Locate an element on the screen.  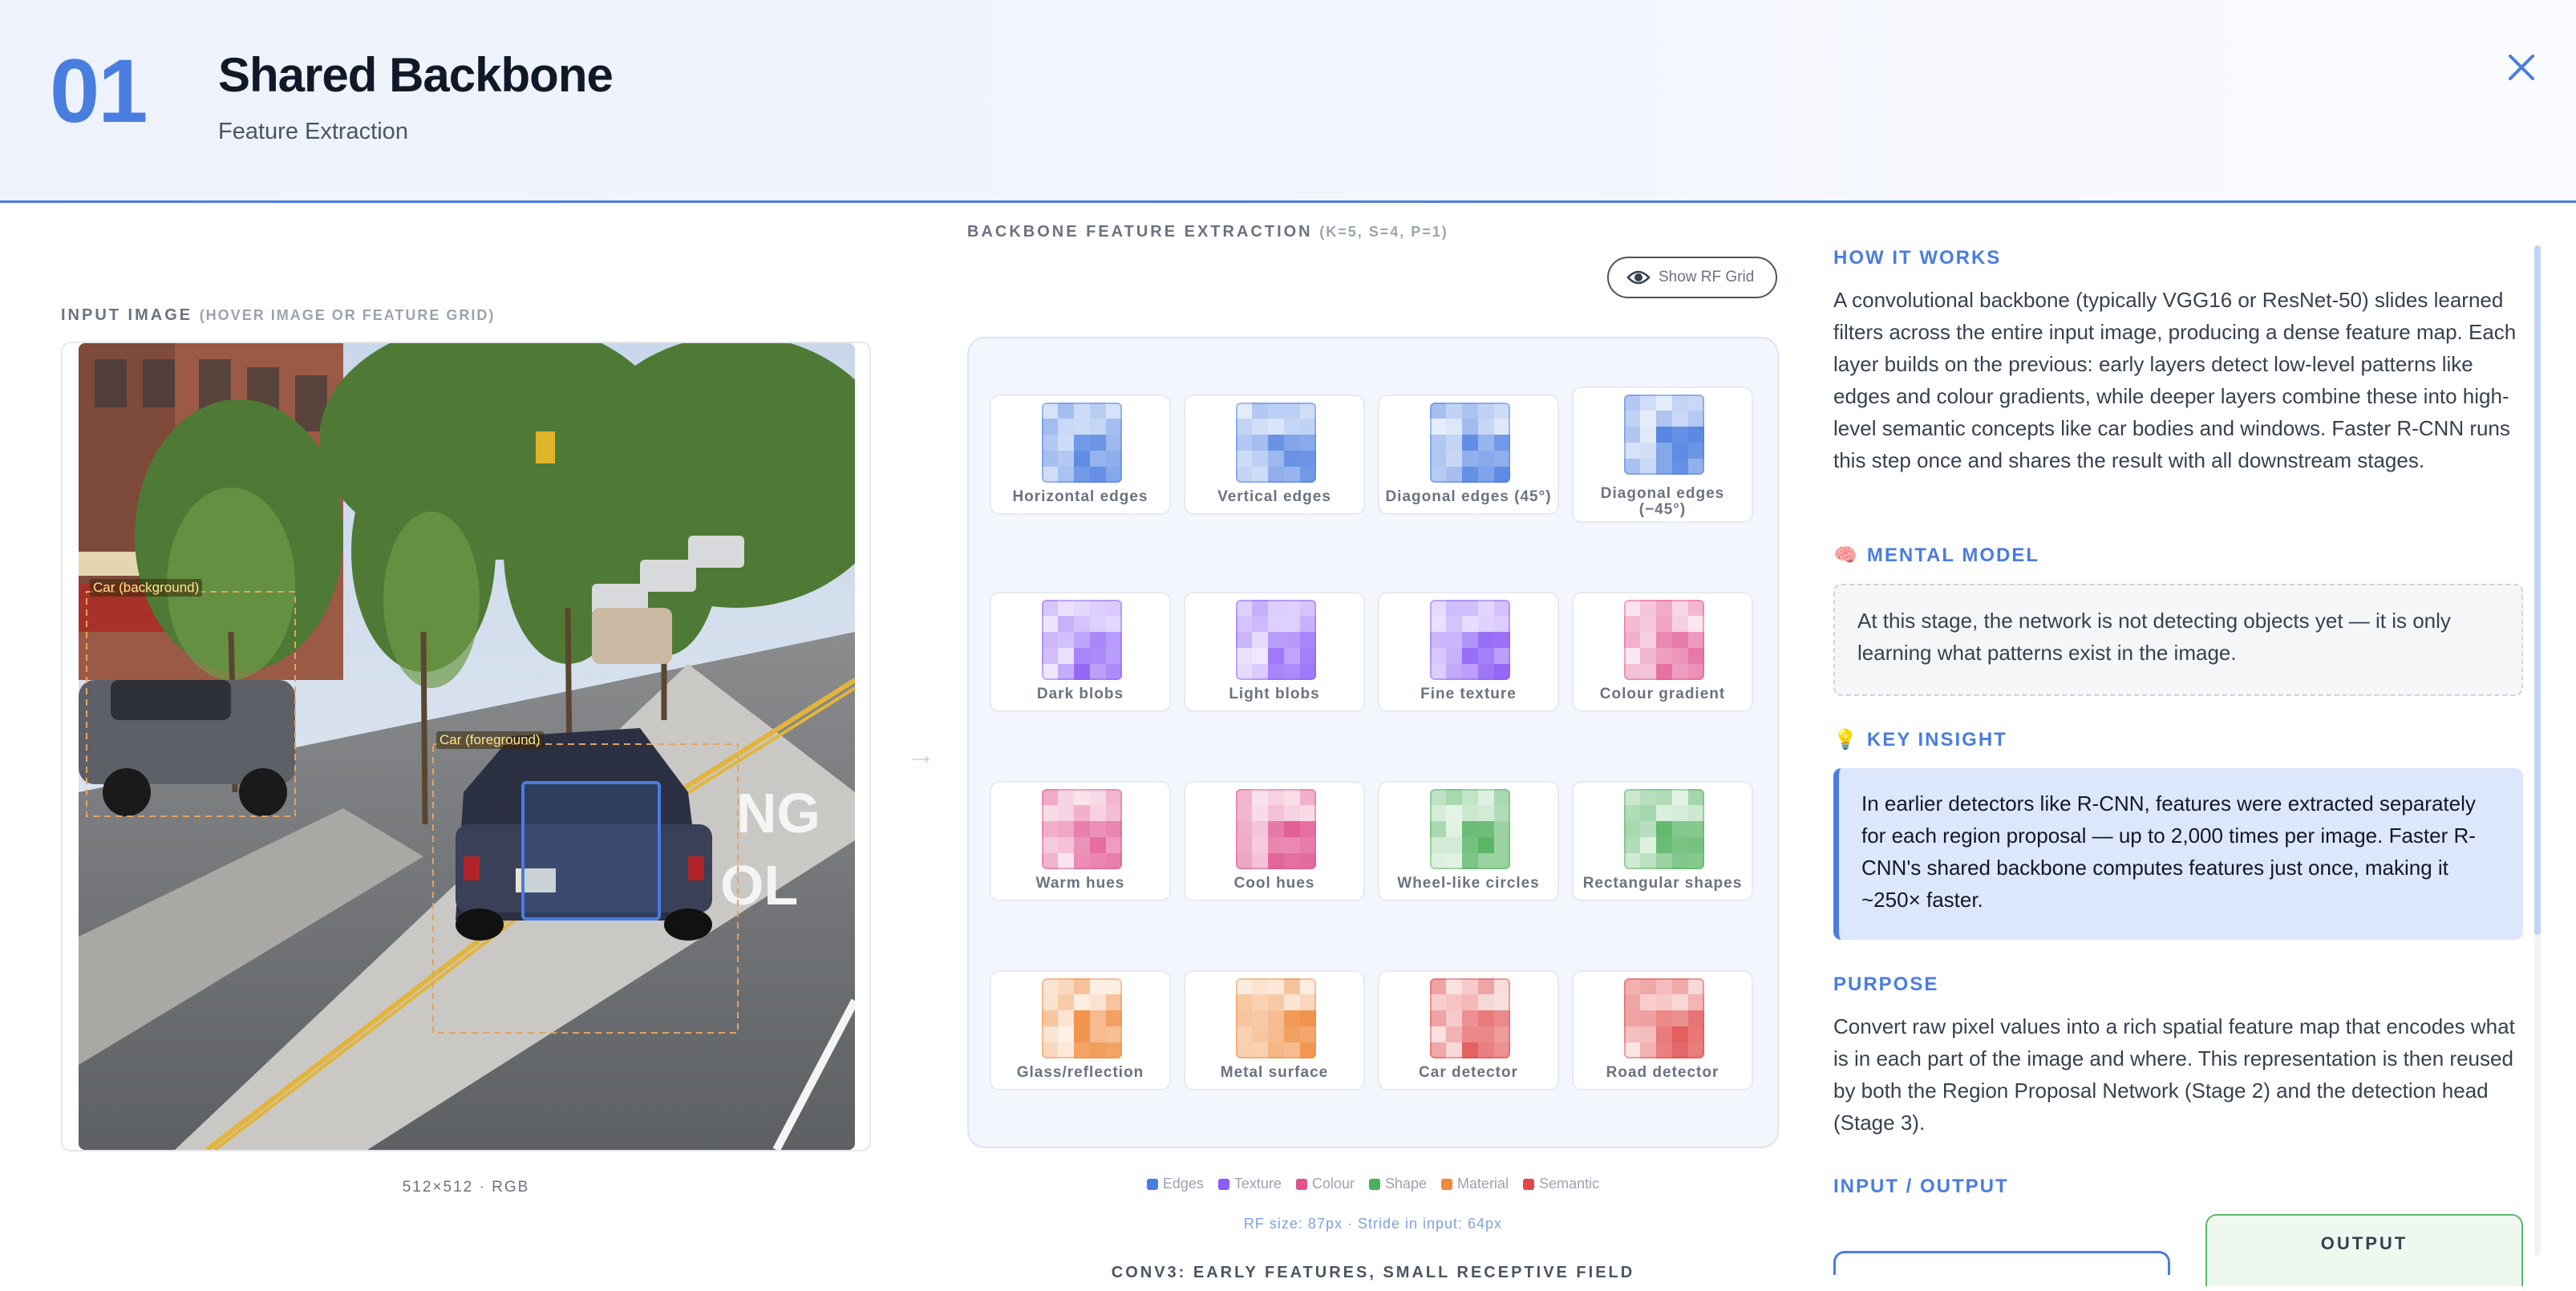
feature-label: Dark blobs is located at coordinates (1080, 694).